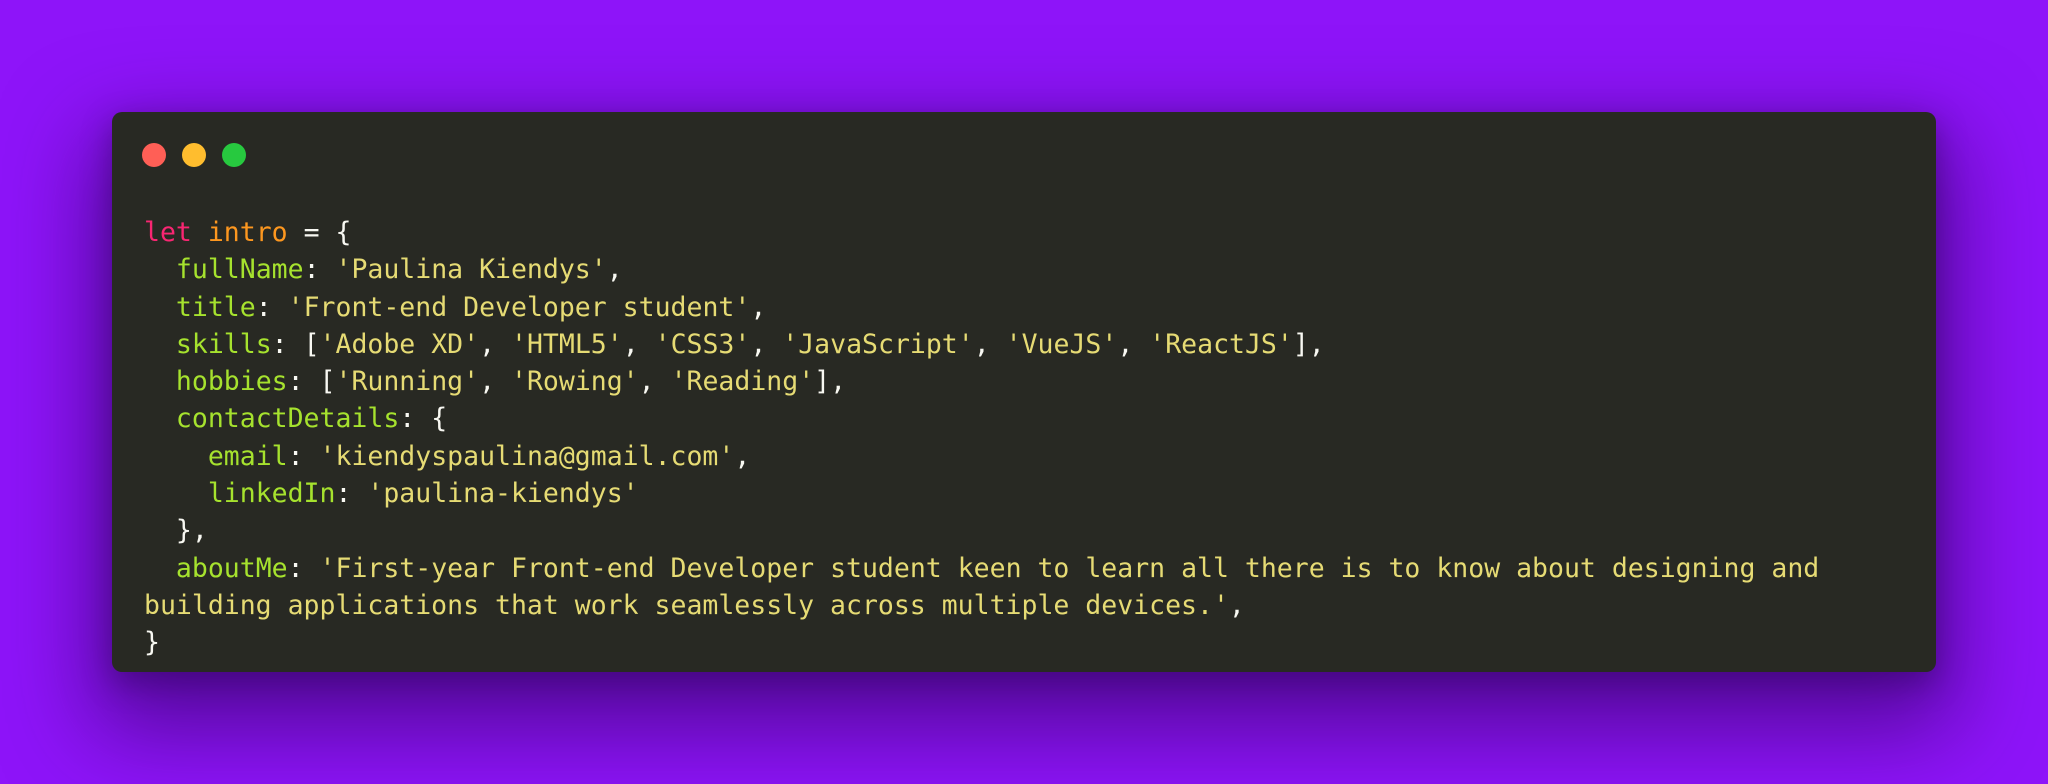 The height and width of the screenshot is (784, 2048). Describe the element at coordinates (223, 344) in the screenshot. I see `key-skills: skills` at that location.